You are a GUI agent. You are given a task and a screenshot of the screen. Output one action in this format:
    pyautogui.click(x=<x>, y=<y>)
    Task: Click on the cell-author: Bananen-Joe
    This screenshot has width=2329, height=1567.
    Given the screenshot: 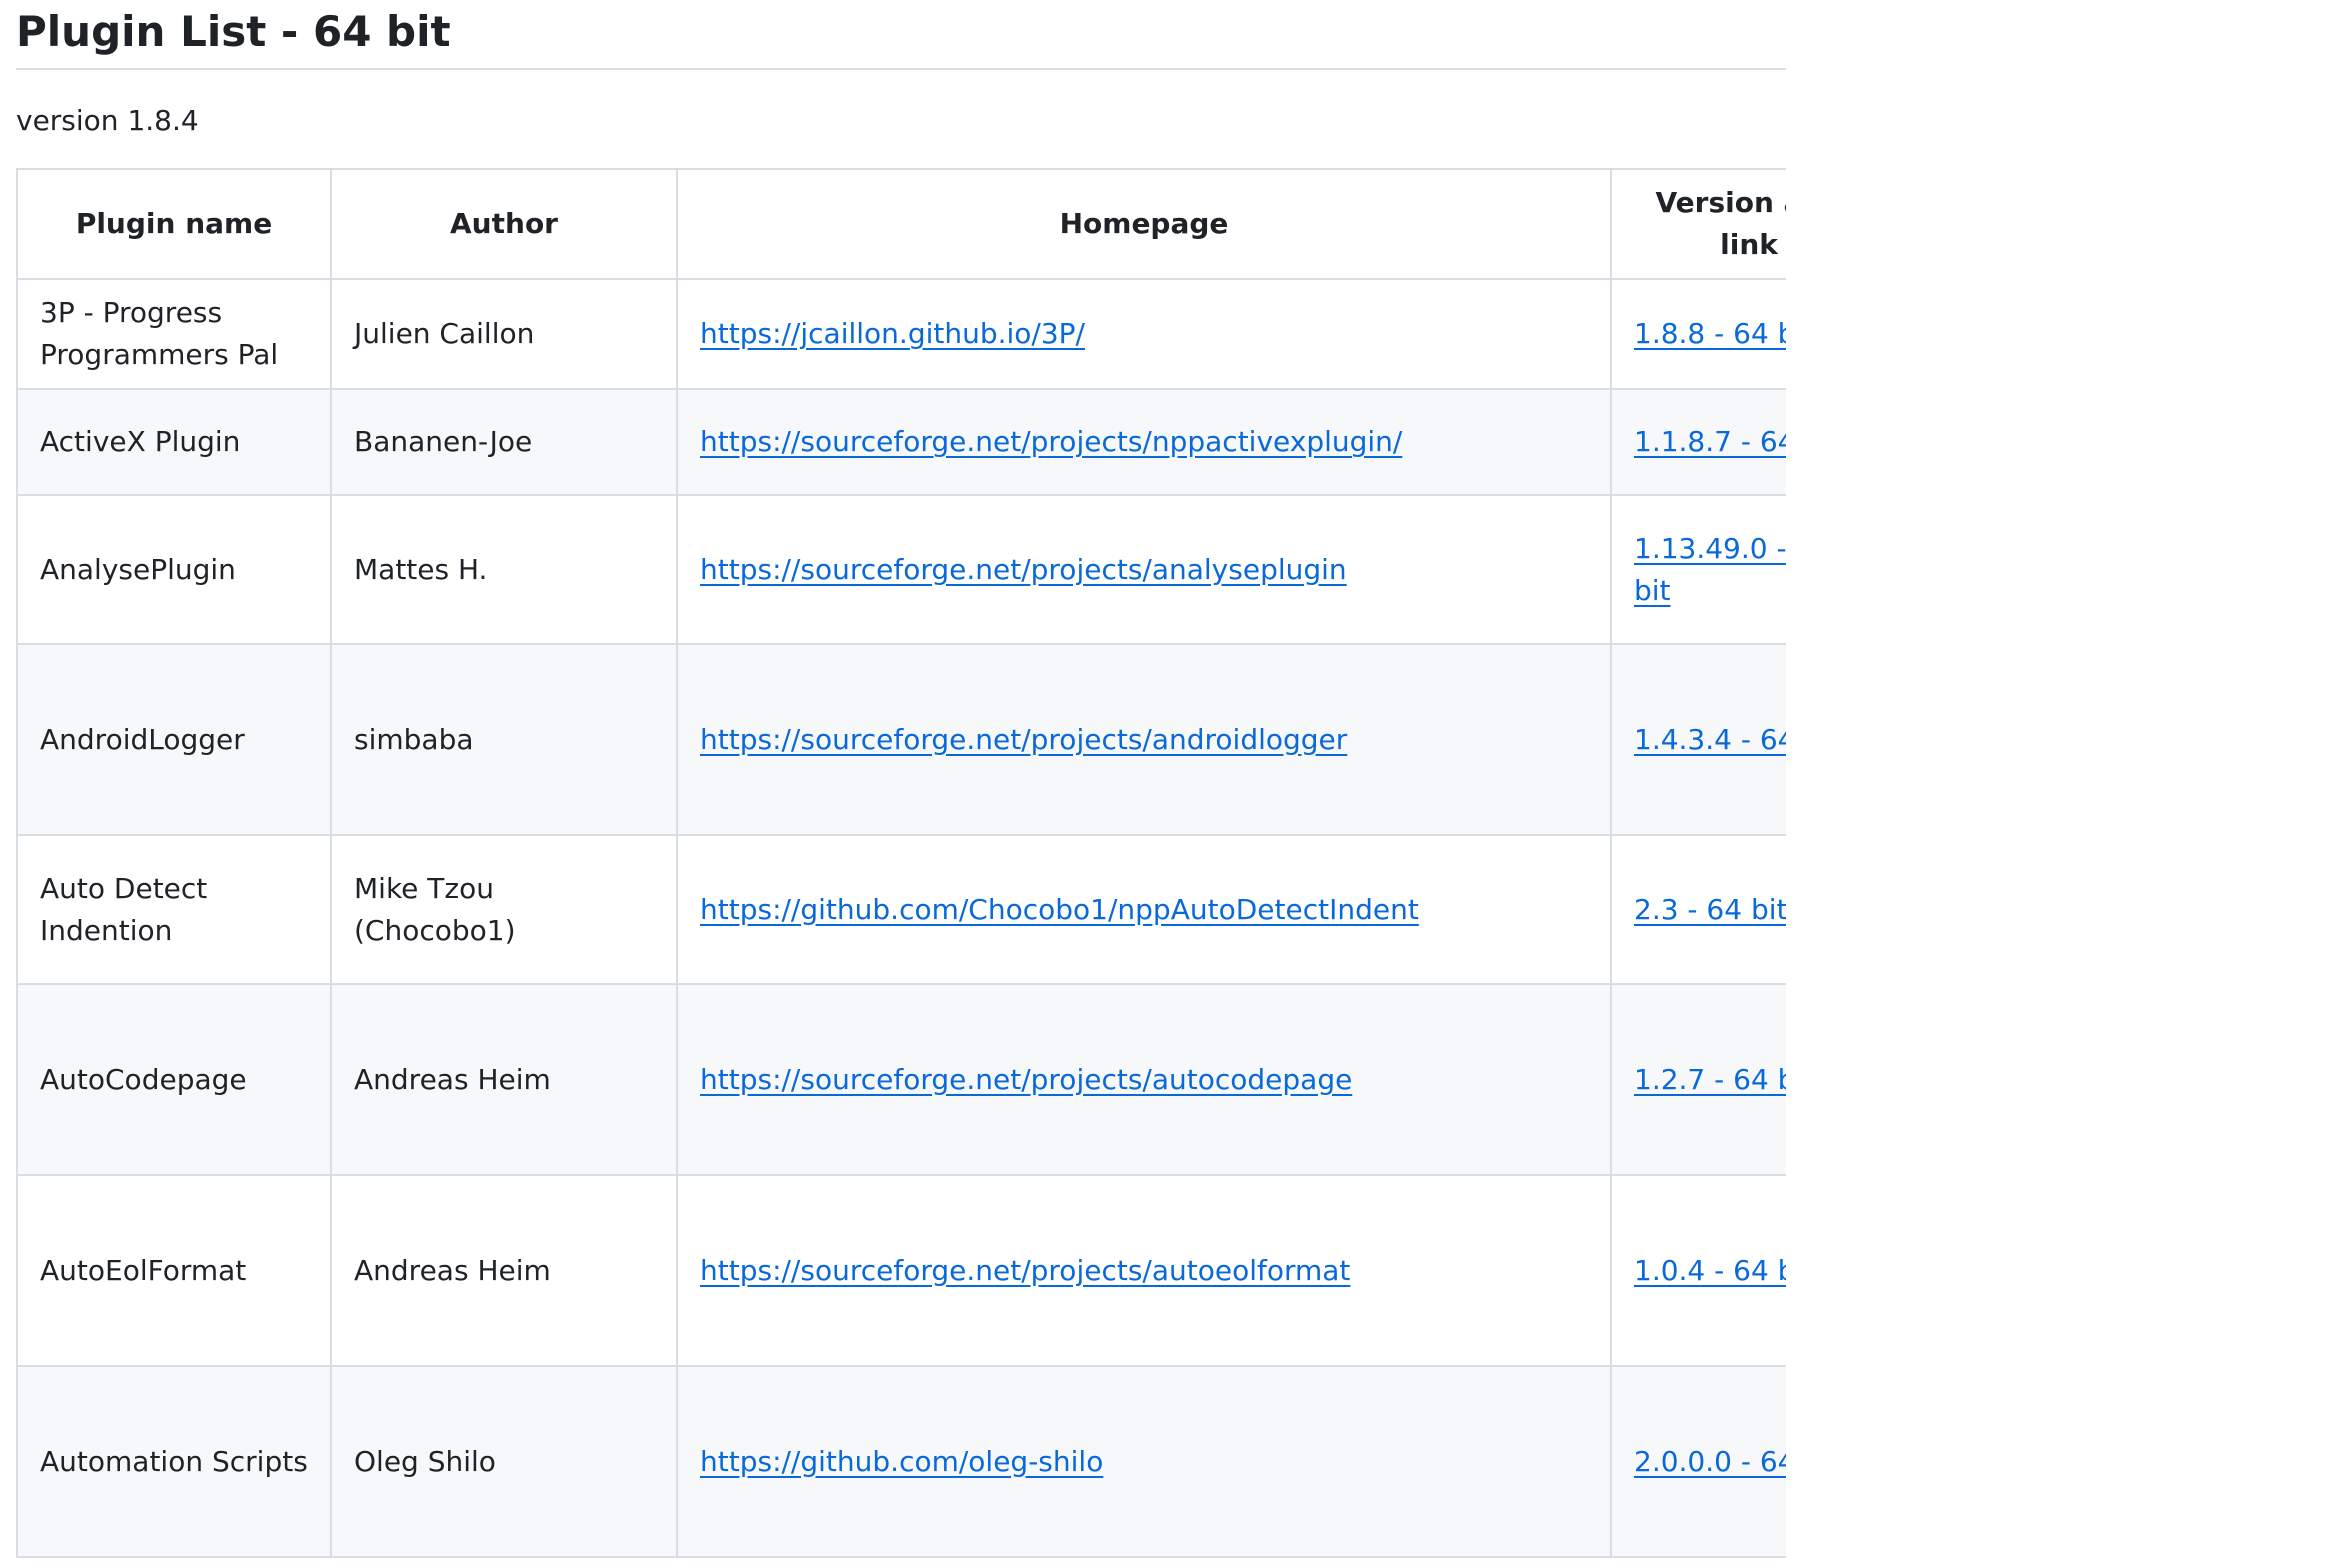 What is the action you would take?
    pyautogui.click(x=504, y=442)
    